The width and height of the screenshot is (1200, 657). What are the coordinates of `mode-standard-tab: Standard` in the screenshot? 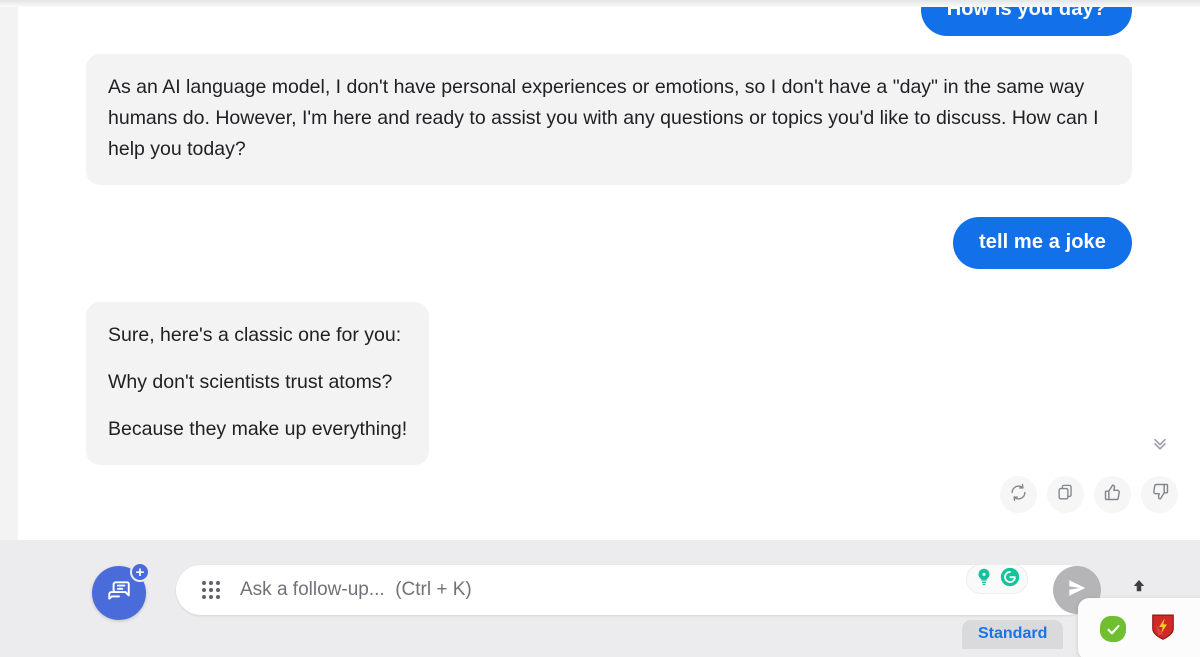 It's located at (1013, 634).